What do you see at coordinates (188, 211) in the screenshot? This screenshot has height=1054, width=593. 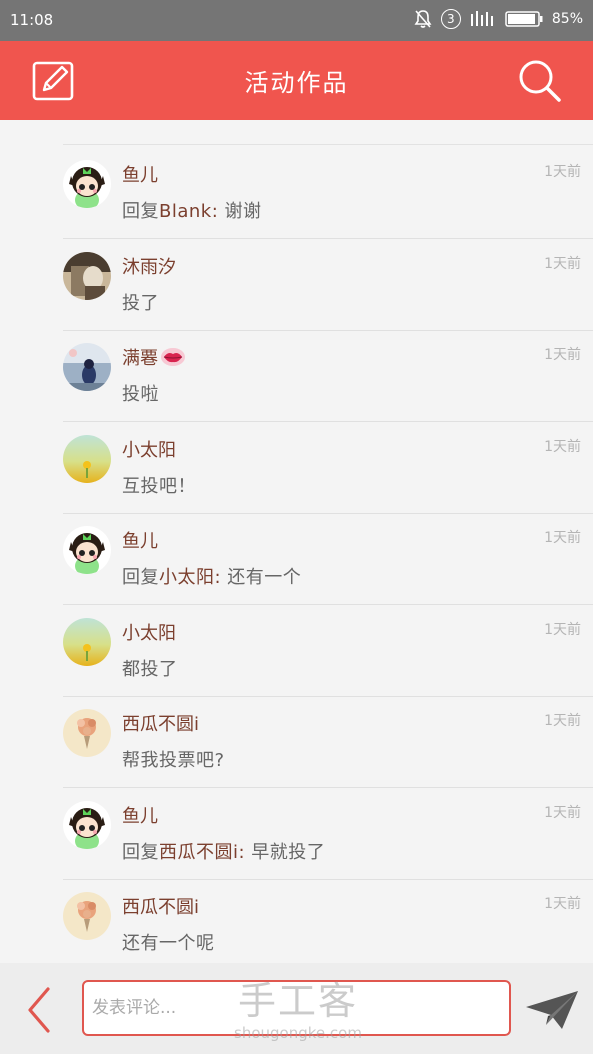 I see `reply-target: Blank:` at bounding box center [188, 211].